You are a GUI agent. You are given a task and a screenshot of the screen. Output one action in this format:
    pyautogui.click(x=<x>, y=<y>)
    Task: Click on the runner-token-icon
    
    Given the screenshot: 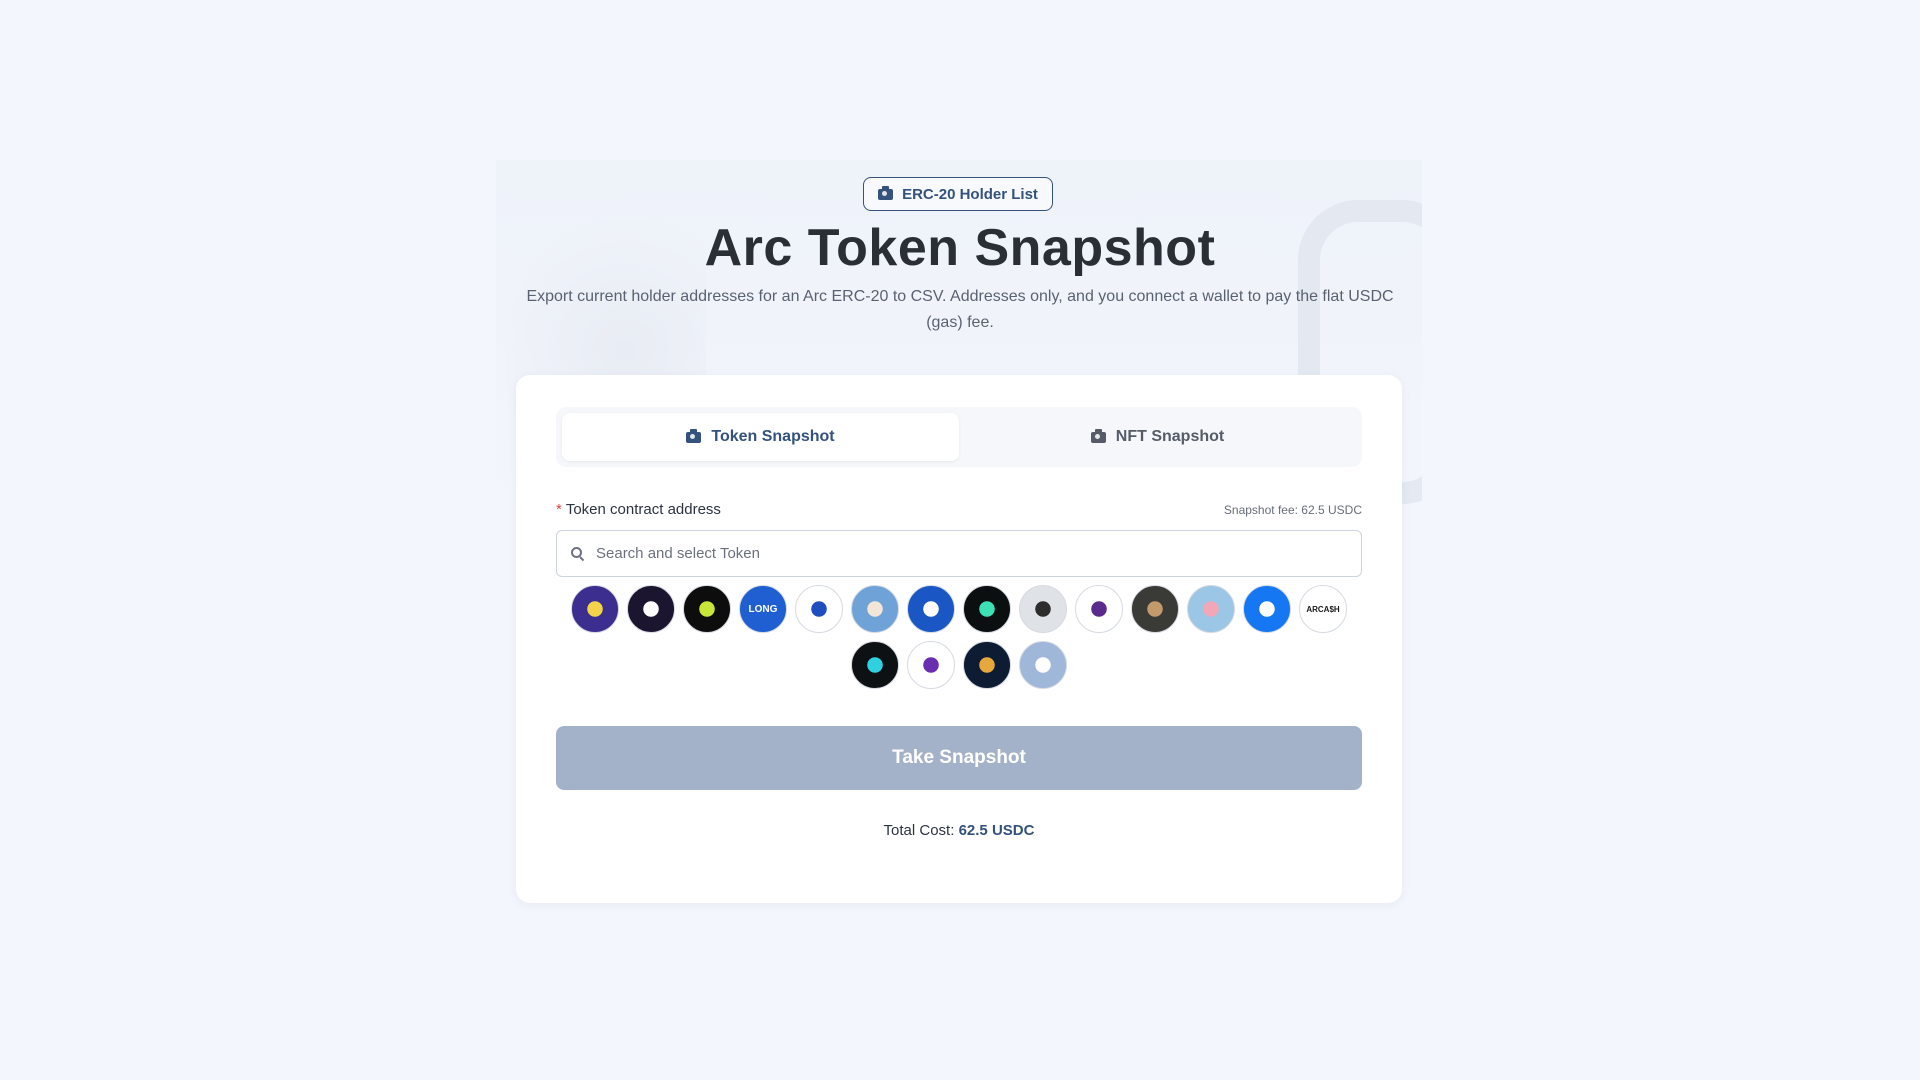 What is the action you would take?
    pyautogui.click(x=1099, y=609)
    